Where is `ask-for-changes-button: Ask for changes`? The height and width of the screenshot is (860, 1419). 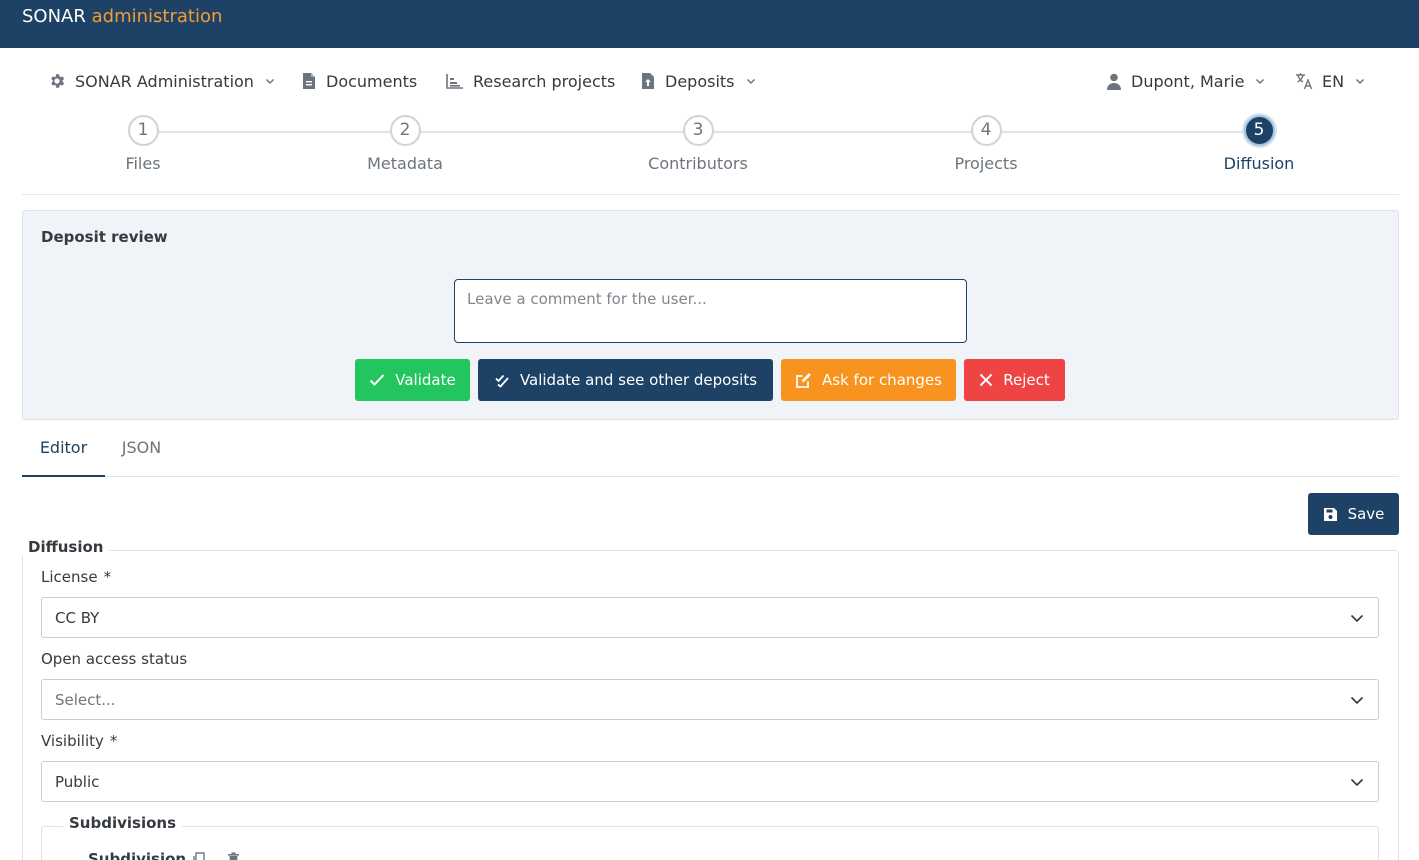
ask-for-changes-button: Ask for changes is located at coordinates (868, 380).